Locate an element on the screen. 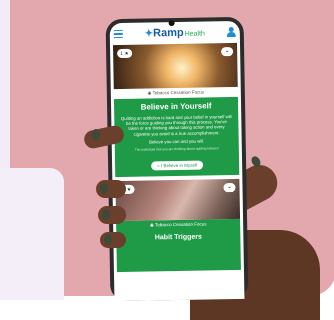 The width and height of the screenshot is (334, 320). caption-text-2: Tobacco Cessation Focus is located at coordinates (180, 224).